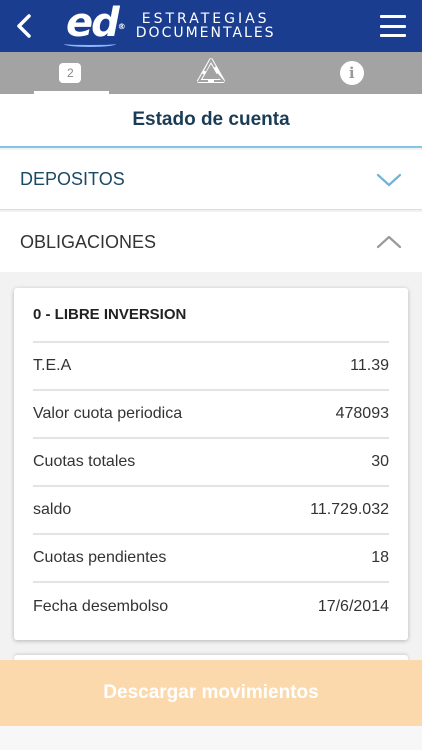 The image size is (422, 750). I want to click on obligation-row-value: 18, so click(380, 557).